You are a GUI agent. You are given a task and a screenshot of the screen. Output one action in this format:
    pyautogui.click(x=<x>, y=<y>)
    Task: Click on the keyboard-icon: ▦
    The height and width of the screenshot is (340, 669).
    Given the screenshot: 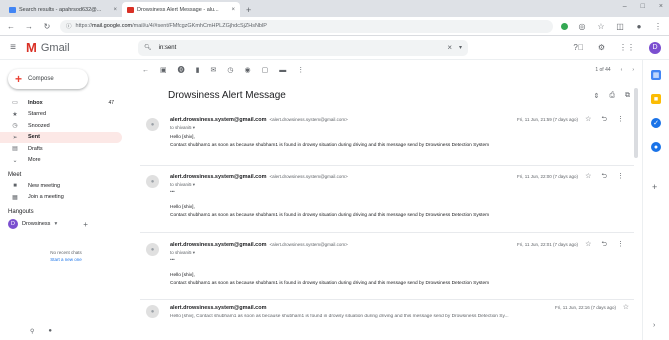 What is the action you would take?
    pyautogui.click(x=15, y=197)
    